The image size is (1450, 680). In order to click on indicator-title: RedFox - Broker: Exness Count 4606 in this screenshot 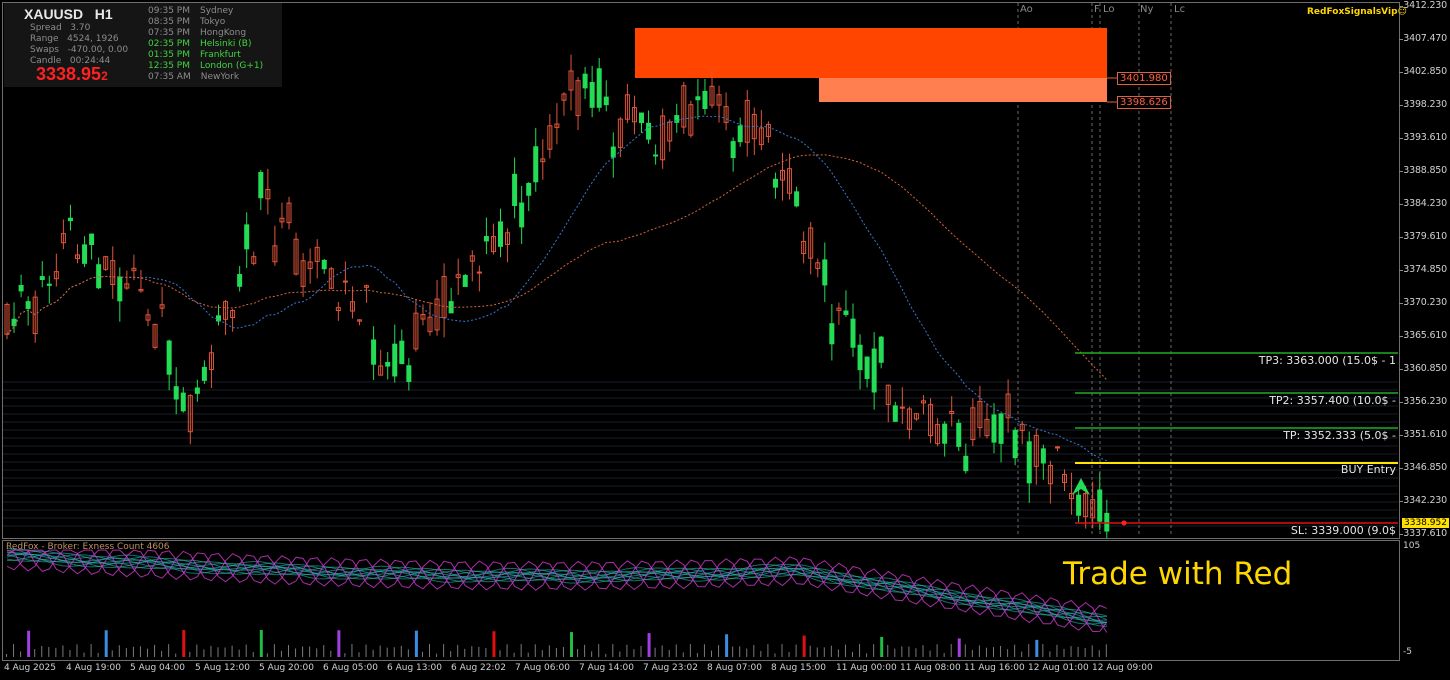, I will do `click(88, 547)`.